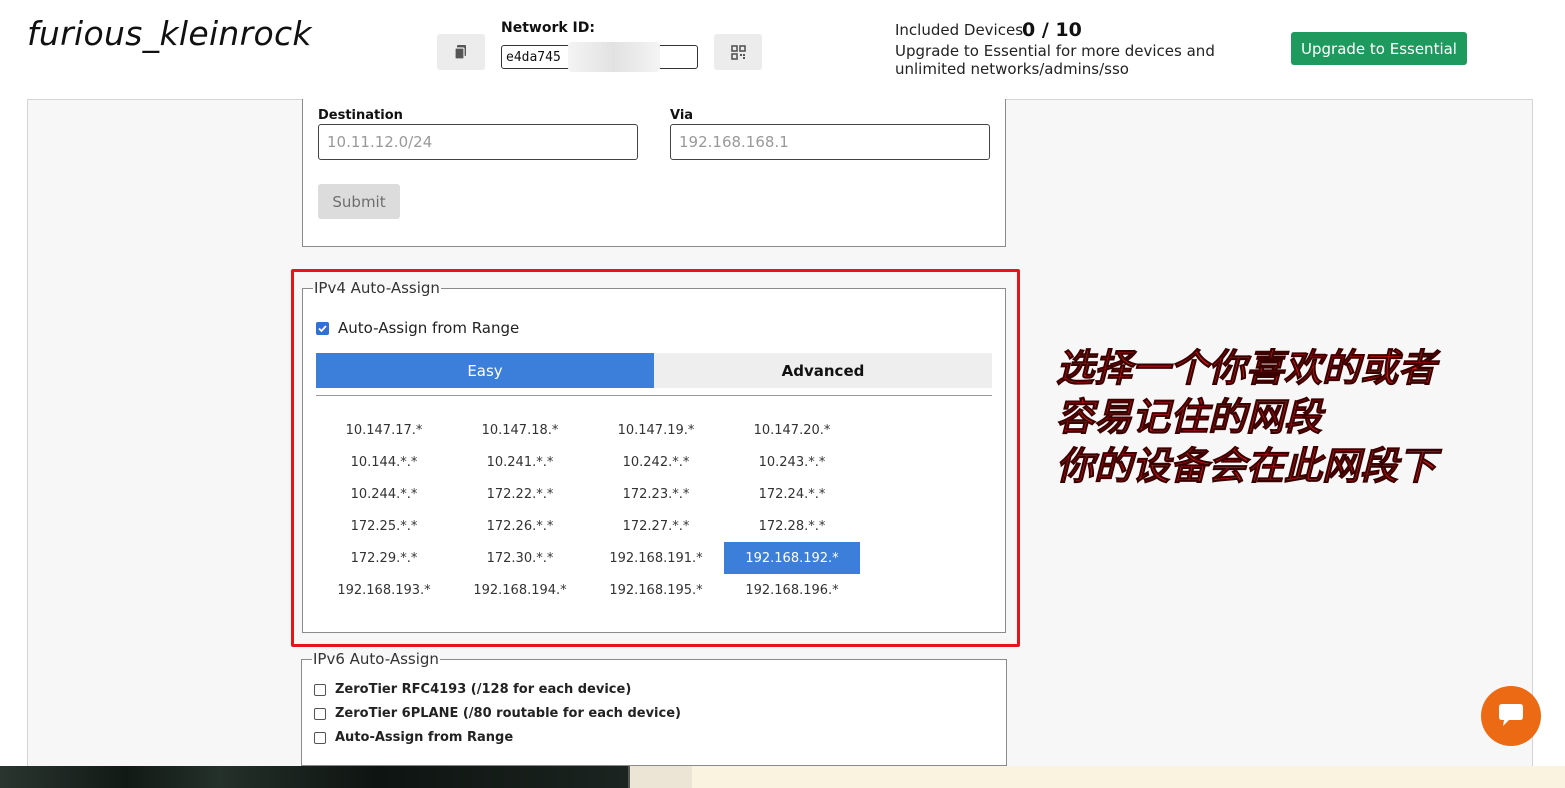  Describe the element at coordinates (320, 713) in the screenshot. I see `ipv6-6plane-checkbox` at that location.